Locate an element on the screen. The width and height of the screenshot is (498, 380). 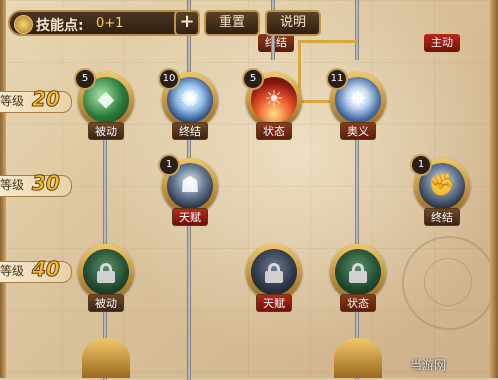
skill-points-box: 技能点: 0+1 is located at coordinates (104, 23).